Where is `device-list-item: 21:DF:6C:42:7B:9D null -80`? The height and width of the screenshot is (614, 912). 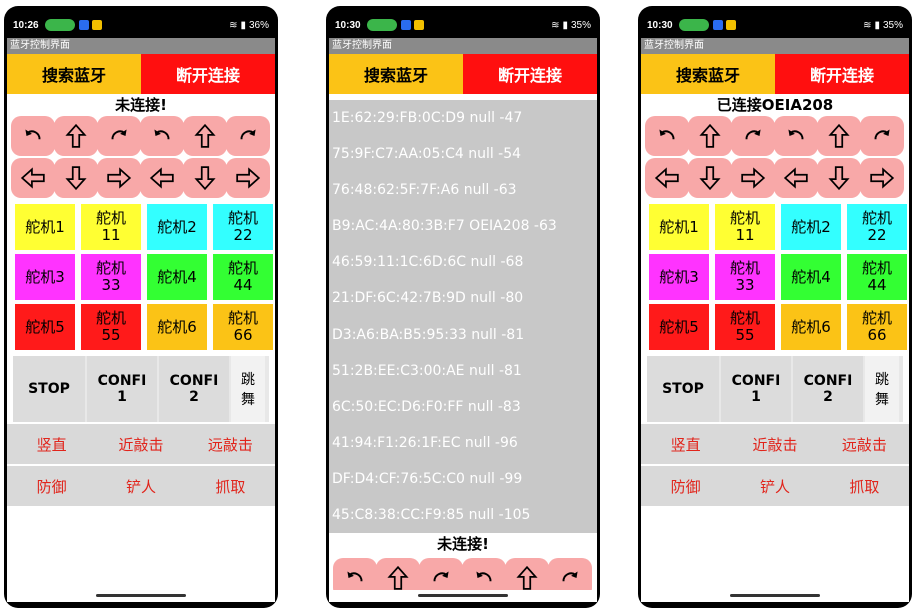
device-list-item: 21:DF:6C:42:7B:9D null -80 is located at coordinates (463, 298).